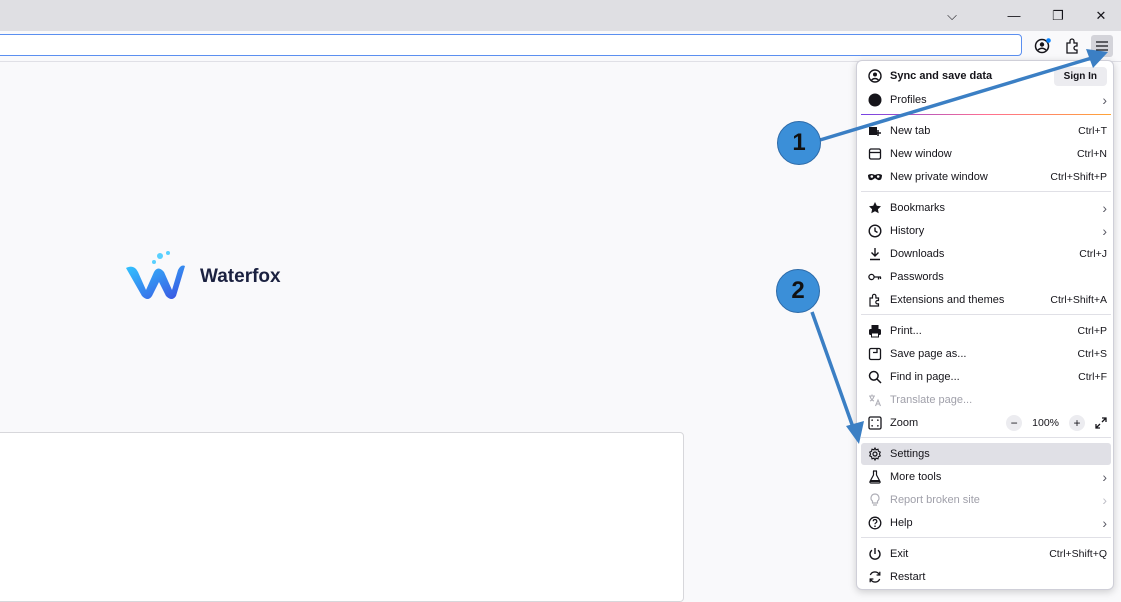 Image resolution: width=1121 pixels, height=602 pixels. I want to click on clock-icon, so click(875, 231).